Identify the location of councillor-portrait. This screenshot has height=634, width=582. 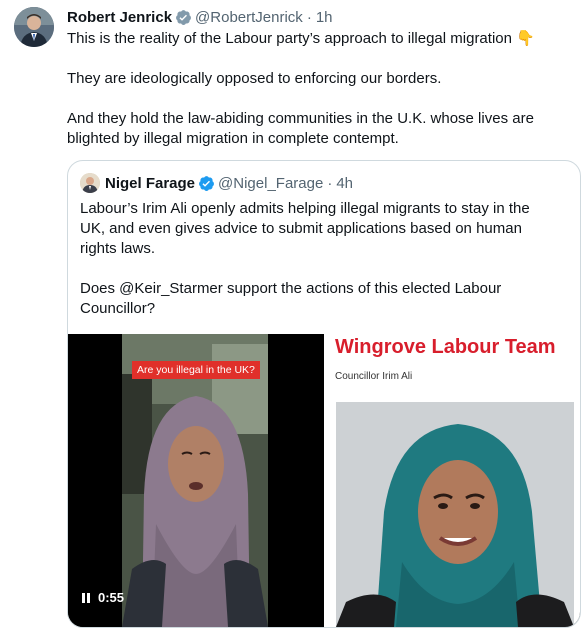
(455, 514).